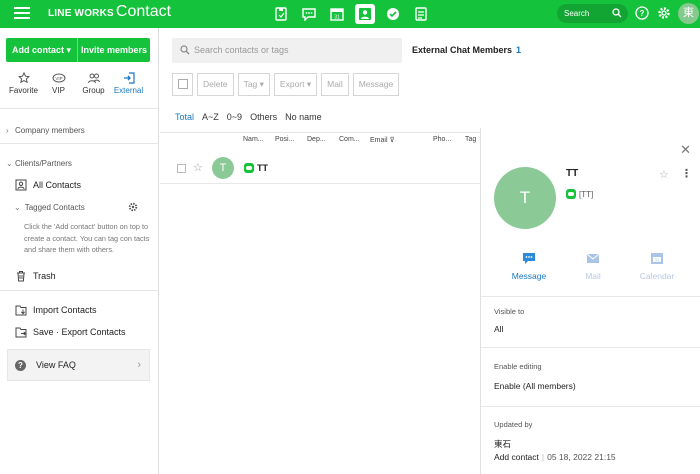 This screenshot has height=474, width=700. What do you see at coordinates (657, 266) in the screenshot?
I see `calendar-action-button: 31 Calendar` at bounding box center [657, 266].